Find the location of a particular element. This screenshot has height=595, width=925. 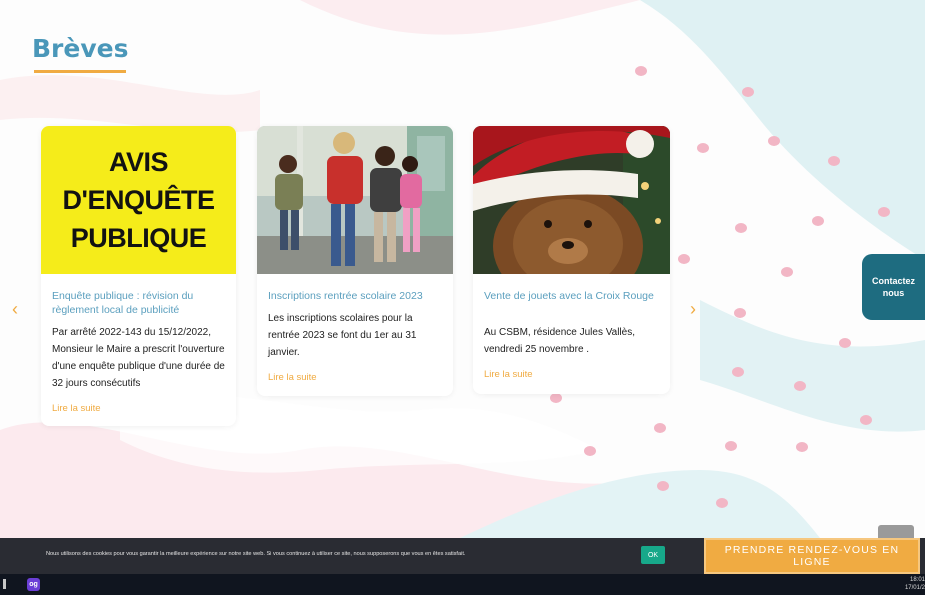

title-underline is located at coordinates (80, 71).